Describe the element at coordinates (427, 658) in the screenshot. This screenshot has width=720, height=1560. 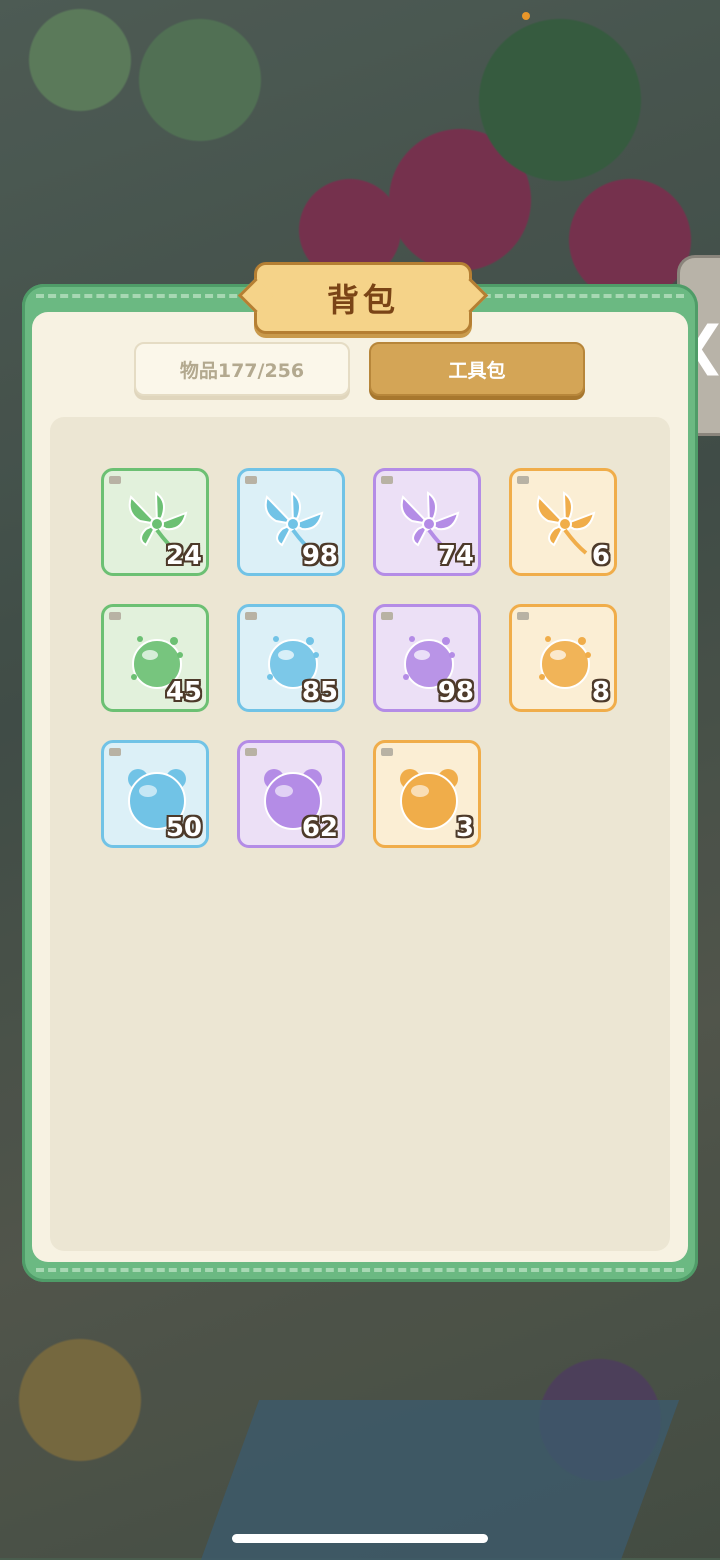
I see `item-slot-purple-orb: 98` at that location.